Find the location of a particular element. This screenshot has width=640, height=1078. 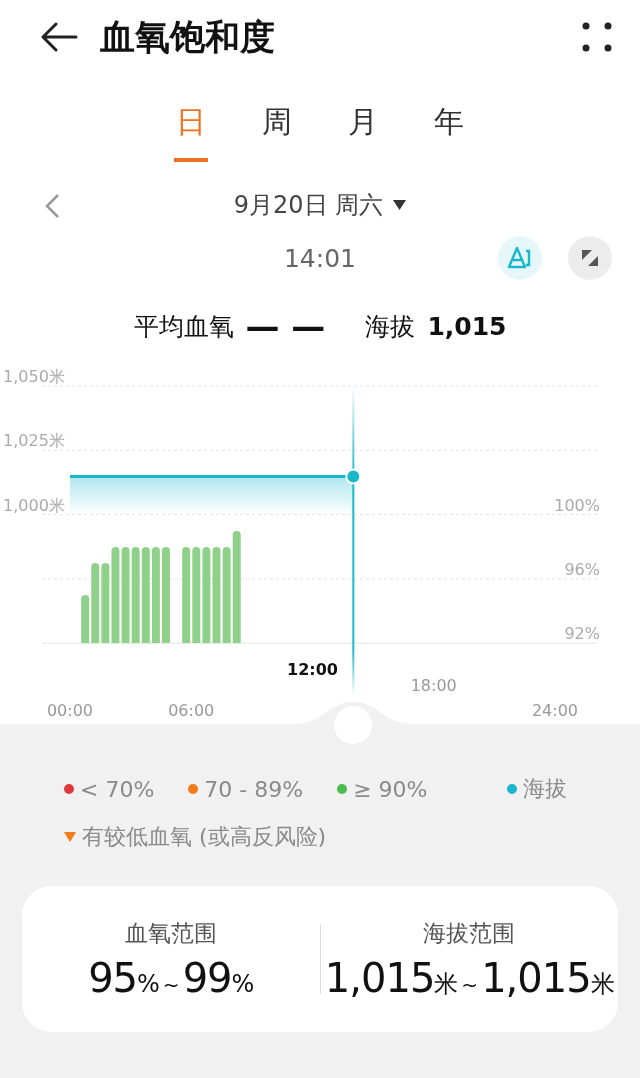

summary-label: 平均血氧 is located at coordinates (183, 326).